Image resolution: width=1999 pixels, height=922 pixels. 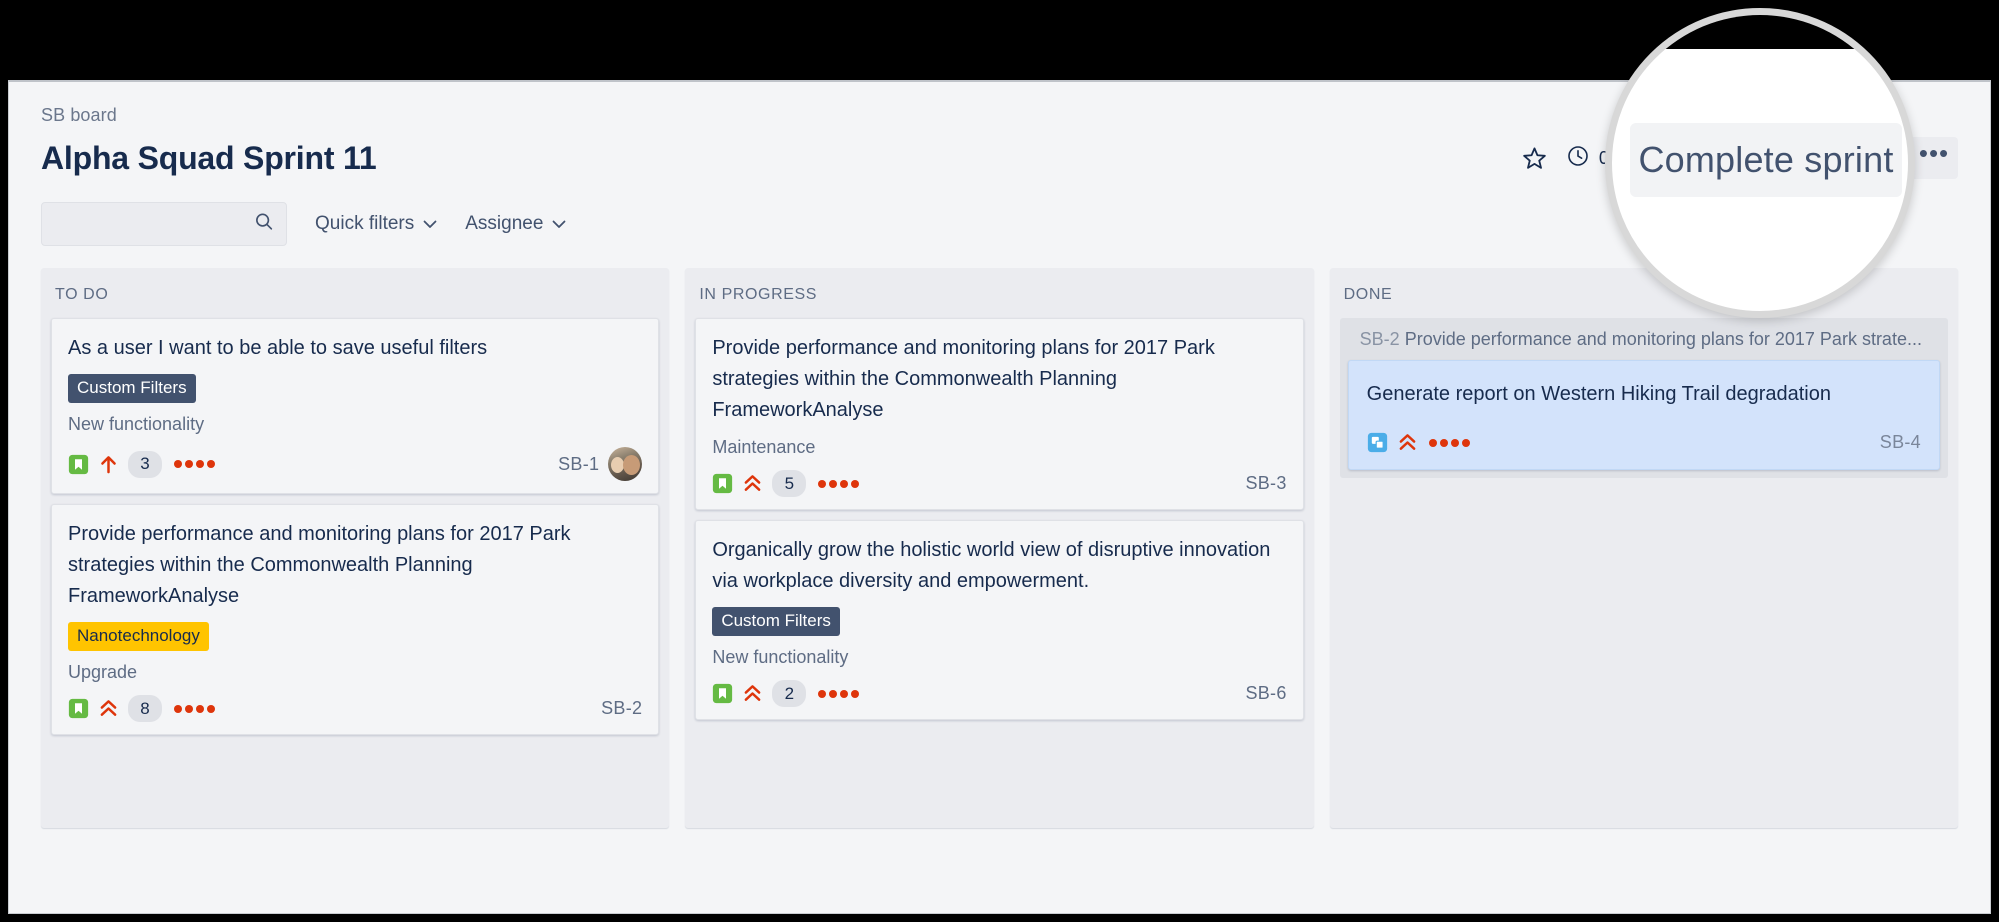 I want to click on story-point-estimate: 8, so click(x=145, y=708).